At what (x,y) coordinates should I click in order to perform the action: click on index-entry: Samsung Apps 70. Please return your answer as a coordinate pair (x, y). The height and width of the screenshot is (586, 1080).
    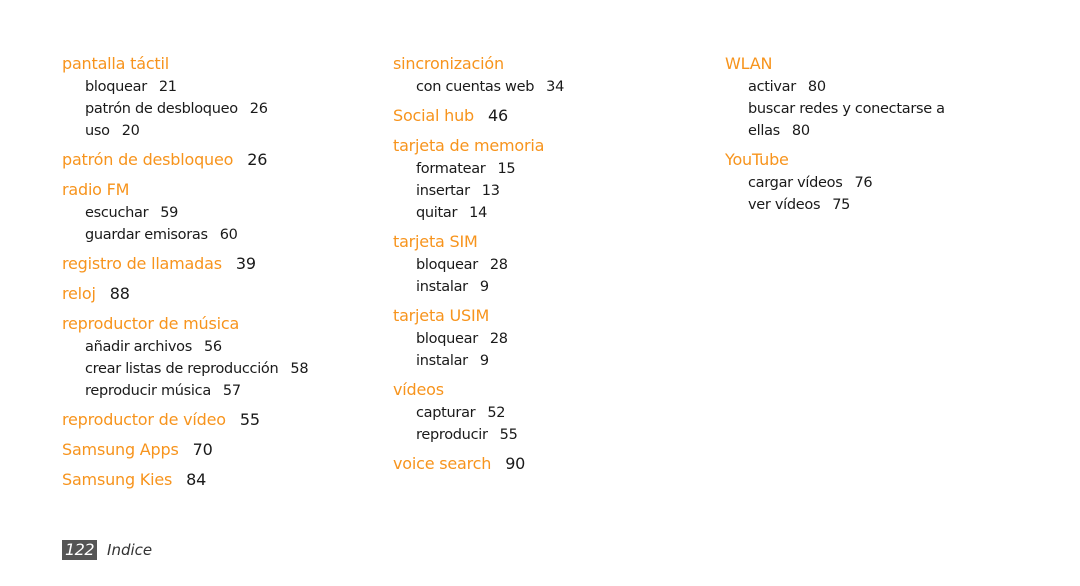
    Looking at the image, I should click on (212, 450).